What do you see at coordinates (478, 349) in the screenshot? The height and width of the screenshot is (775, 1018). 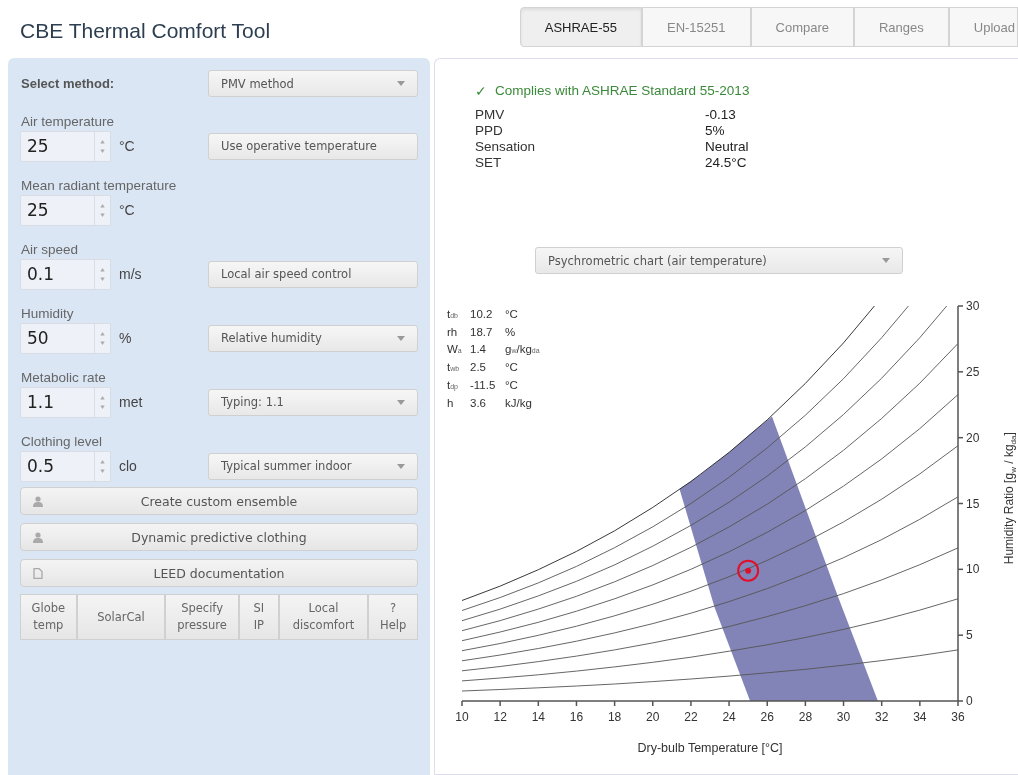 I see `readout-value: 1.4` at bounding box center [478, 349].